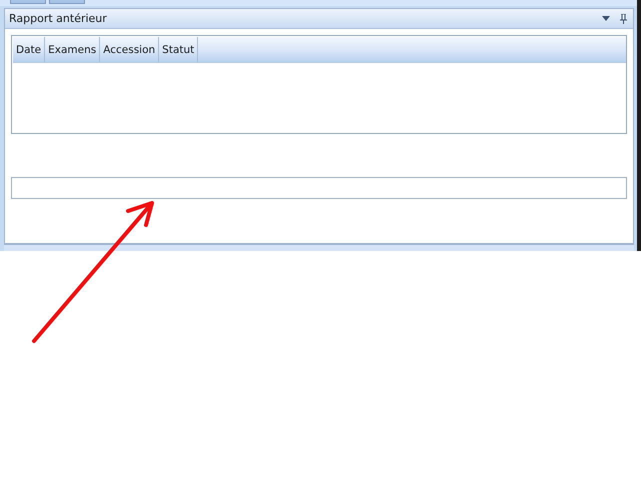 This screenshot has height=500, width=641. What do you see at coordinates (130, 49) in the screenshot?
I see `column-header: Accession` at bounding box center [130, 49].